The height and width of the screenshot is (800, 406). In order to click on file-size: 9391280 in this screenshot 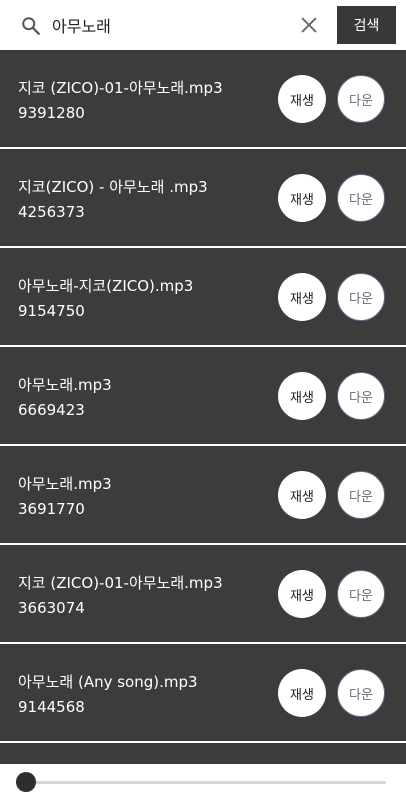, I will do `click(51, 113)`.